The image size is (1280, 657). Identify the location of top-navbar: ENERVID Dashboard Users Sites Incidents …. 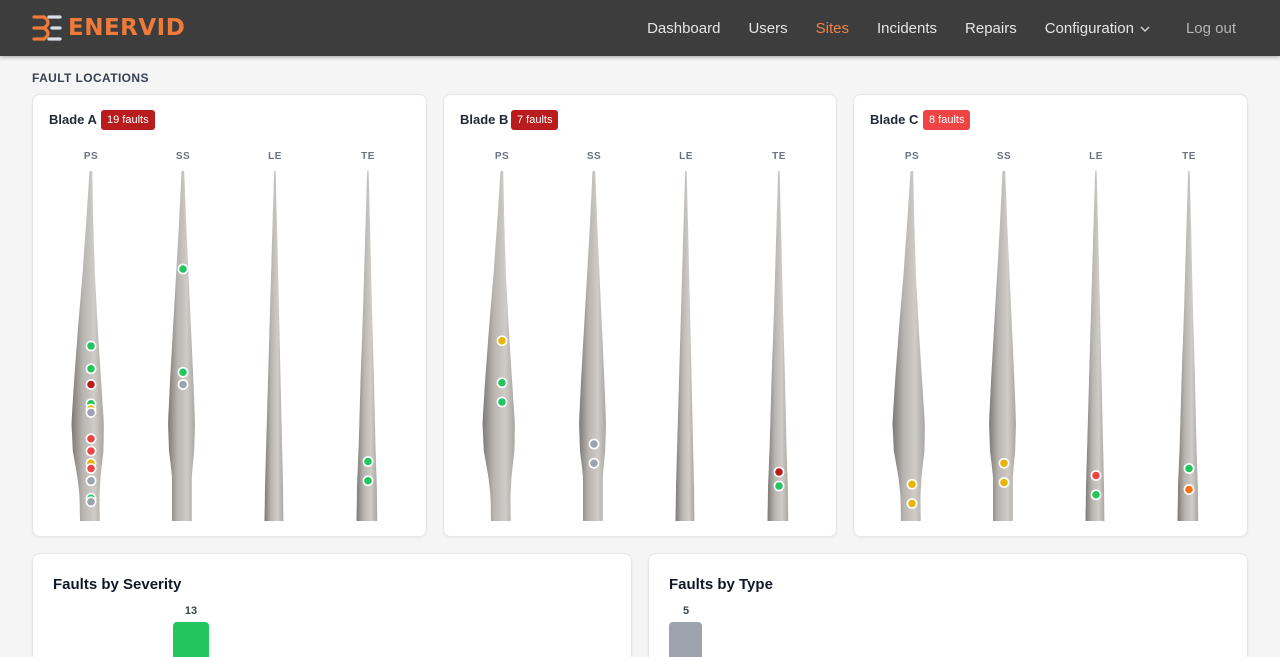
(640, 28).